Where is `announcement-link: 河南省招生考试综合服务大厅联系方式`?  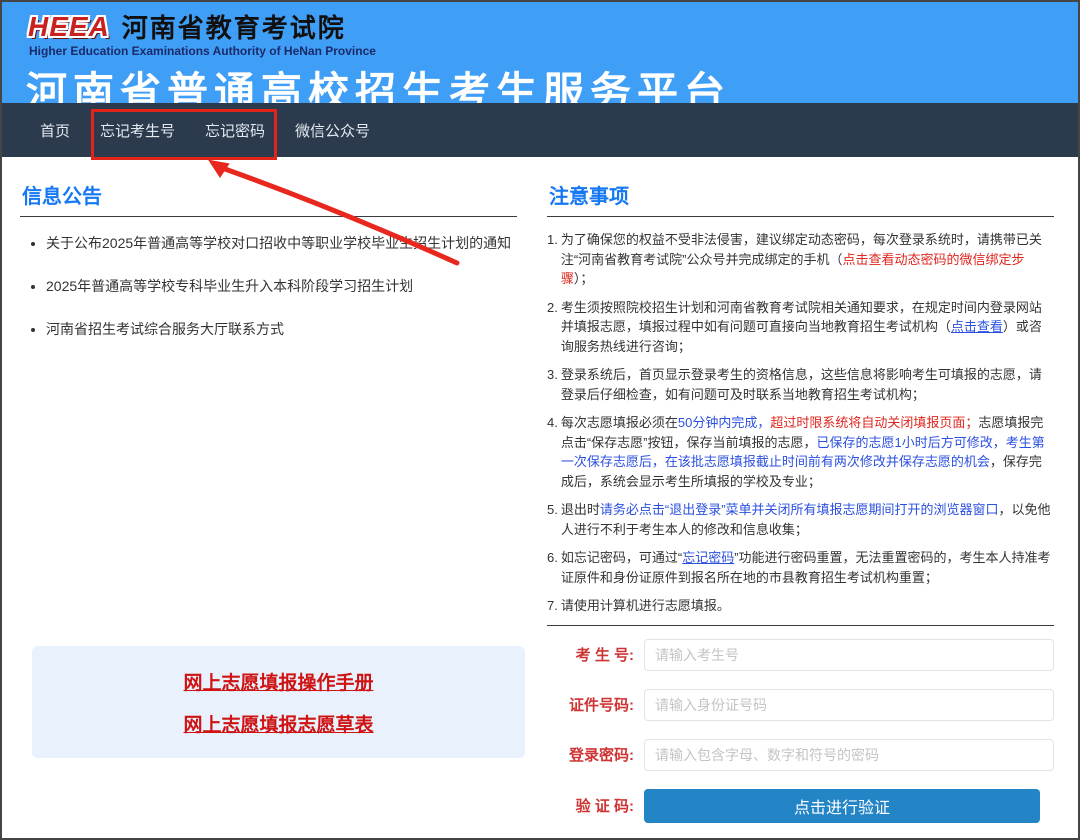 announcement-link: 河南省招生考试综合服务大厅联系方式 is located at coordinates (281, 329).